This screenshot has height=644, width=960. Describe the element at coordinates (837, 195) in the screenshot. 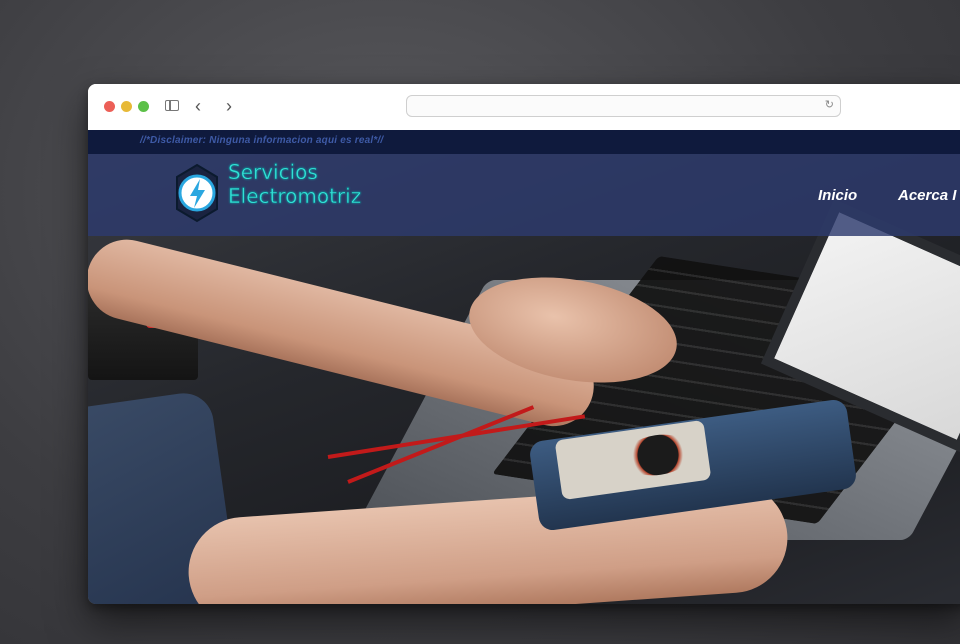

I see `nav-link-inicio: Inicio` at that location.